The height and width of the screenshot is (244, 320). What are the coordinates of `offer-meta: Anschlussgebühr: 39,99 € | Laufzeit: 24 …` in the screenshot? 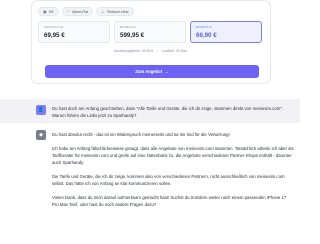 It's located at (151, 51).